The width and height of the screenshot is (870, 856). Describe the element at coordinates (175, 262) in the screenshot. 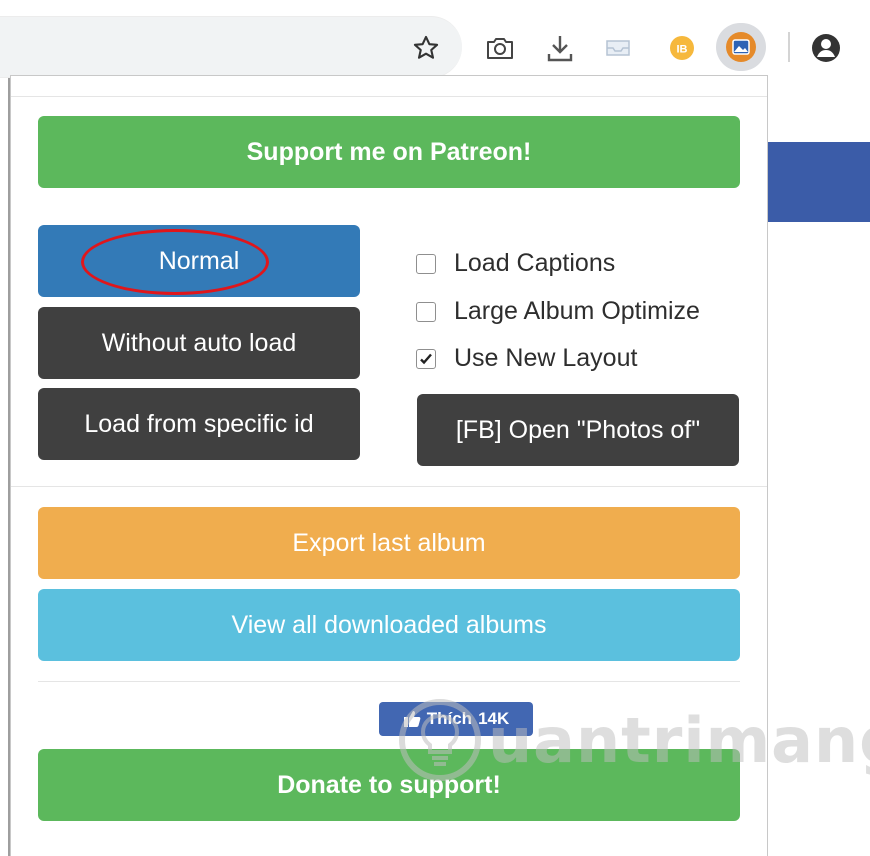

I see `annotation-ellipse` at that location.